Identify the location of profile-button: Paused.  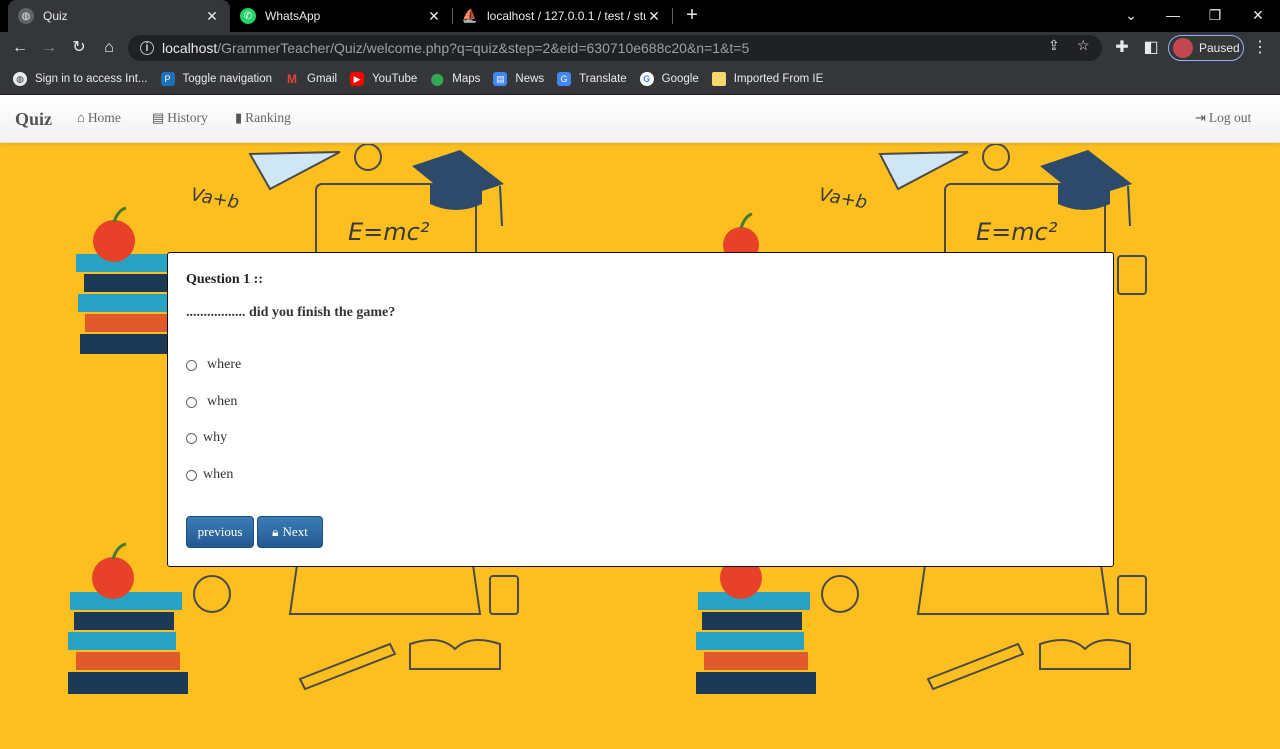
(1206, 48).